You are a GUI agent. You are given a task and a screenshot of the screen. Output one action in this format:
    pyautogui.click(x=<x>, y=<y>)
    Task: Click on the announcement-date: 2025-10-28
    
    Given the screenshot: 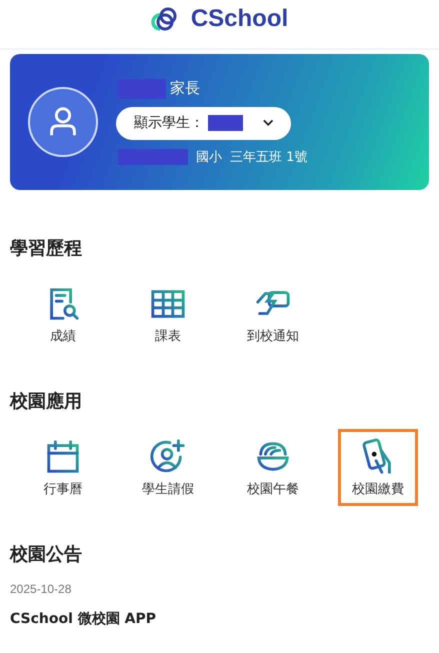 What is the action you would take?
    pyautogui.click(x=41, y=589)
    